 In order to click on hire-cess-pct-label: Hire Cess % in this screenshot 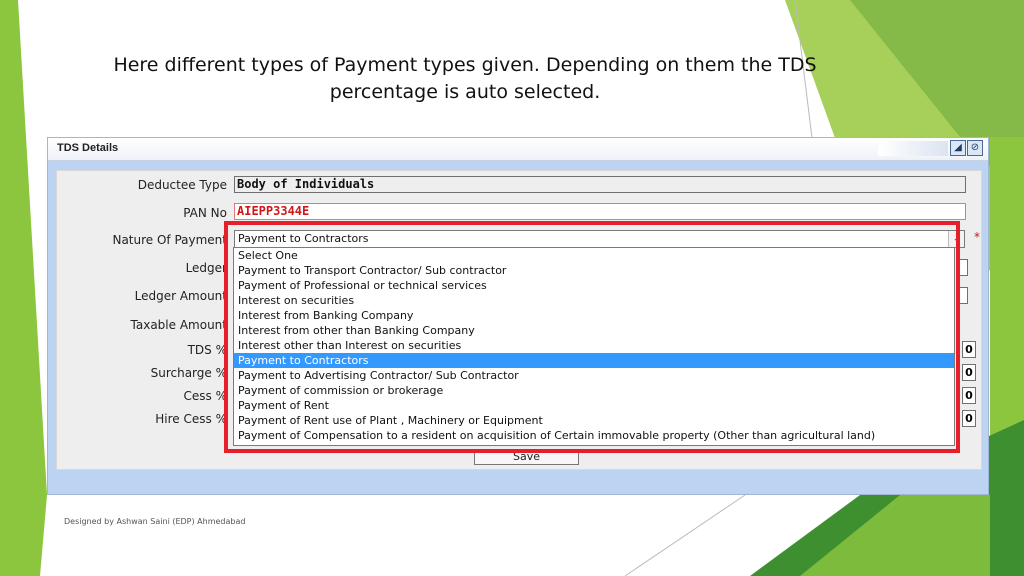, I will do `click(191, 419)`.